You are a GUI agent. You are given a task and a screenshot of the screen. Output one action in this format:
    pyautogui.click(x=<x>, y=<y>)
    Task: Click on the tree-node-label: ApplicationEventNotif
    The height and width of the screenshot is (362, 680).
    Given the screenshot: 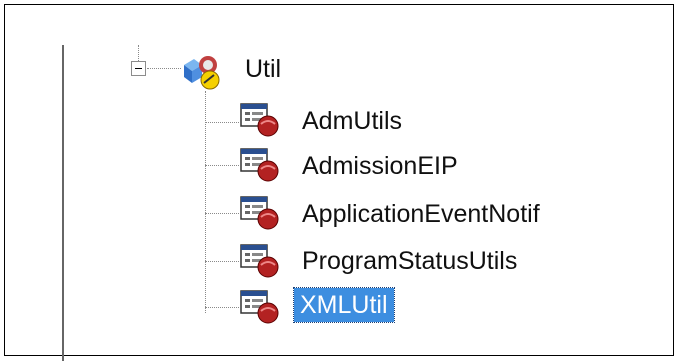 What is the action you would take?
    pyautogui.click(x=421, y=214)
    